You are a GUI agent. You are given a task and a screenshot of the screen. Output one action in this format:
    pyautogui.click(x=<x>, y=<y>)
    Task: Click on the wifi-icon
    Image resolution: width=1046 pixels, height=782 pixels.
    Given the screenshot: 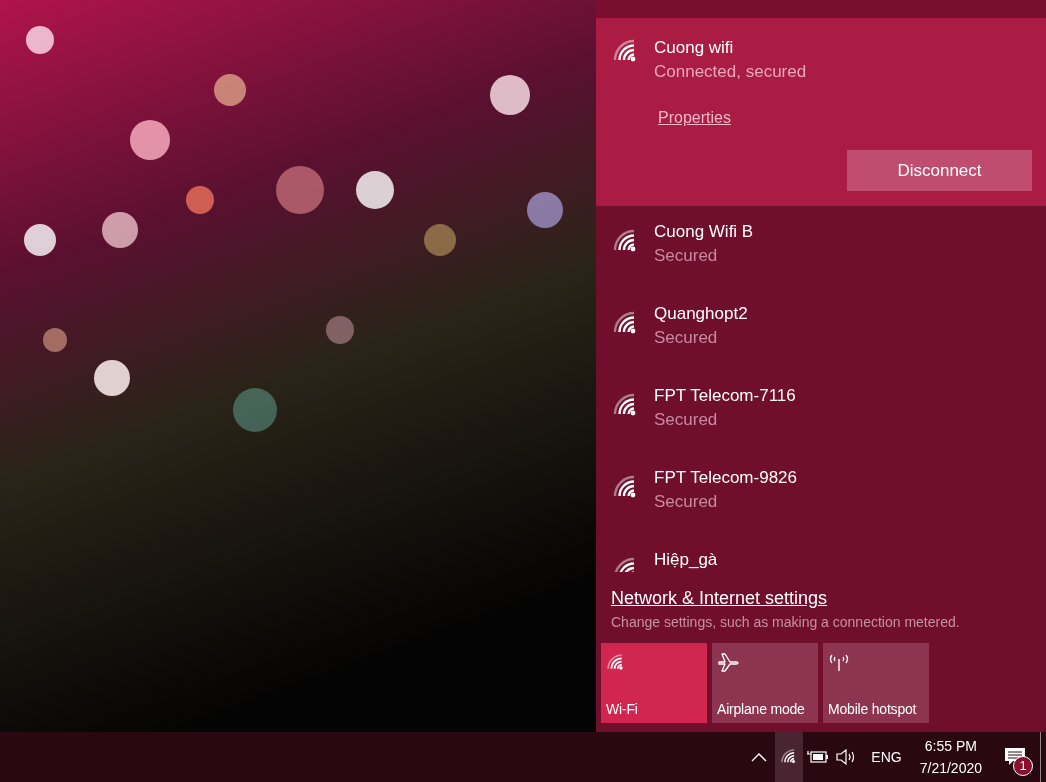 What is the action you would take?
    pyautogui.click(x=616, y=663)
    